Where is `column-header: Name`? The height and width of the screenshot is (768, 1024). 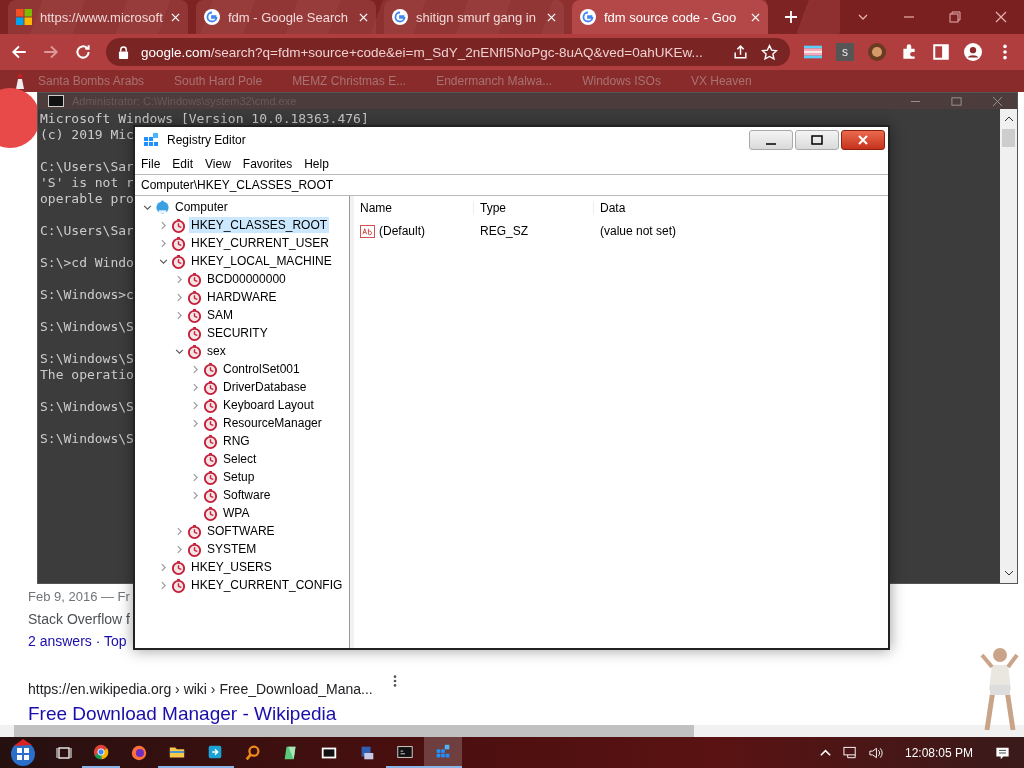 column-header: Name is located at coordinates (414, 208).